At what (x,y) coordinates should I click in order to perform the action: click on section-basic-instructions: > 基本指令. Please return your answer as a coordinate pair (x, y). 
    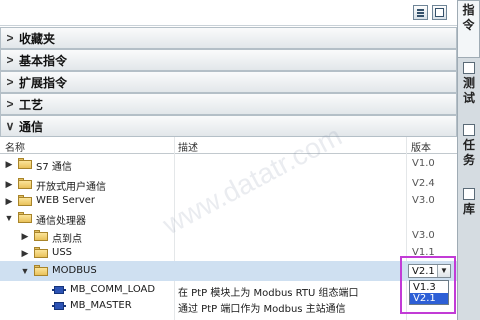
    Looking at the image, I should click on (228, 60).